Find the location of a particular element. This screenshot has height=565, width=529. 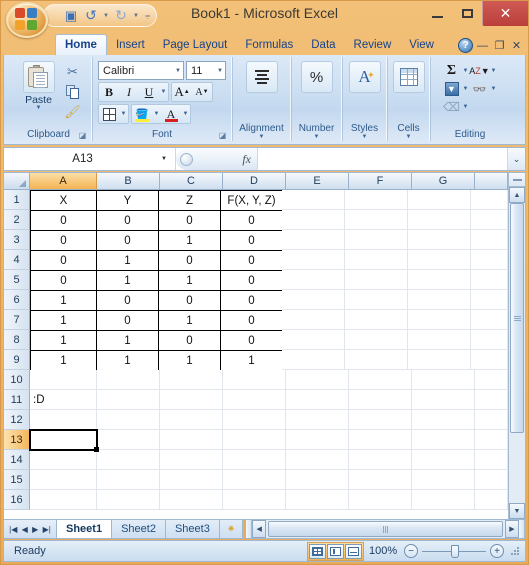

alignment-button is located at coordinates (262, 76).